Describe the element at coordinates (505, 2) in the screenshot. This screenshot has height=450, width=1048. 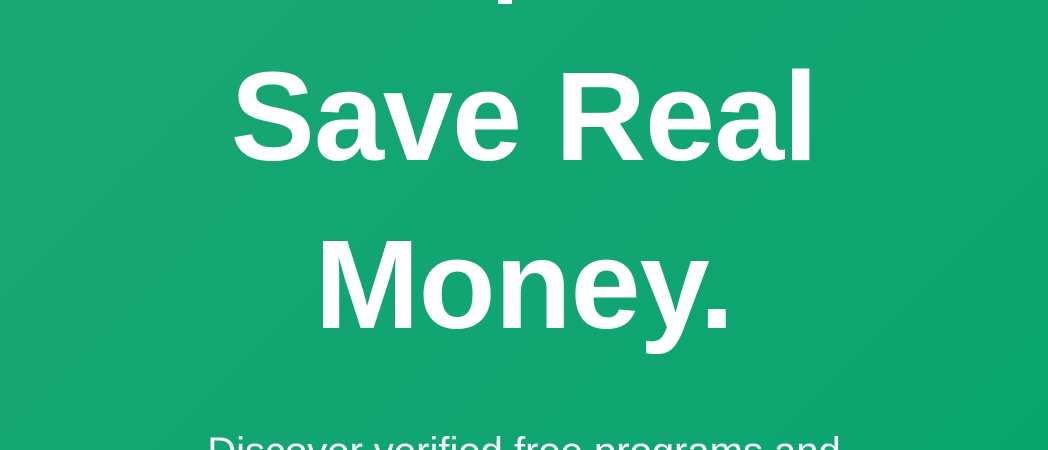
I see `partial-previous-line-fragment` at that location.